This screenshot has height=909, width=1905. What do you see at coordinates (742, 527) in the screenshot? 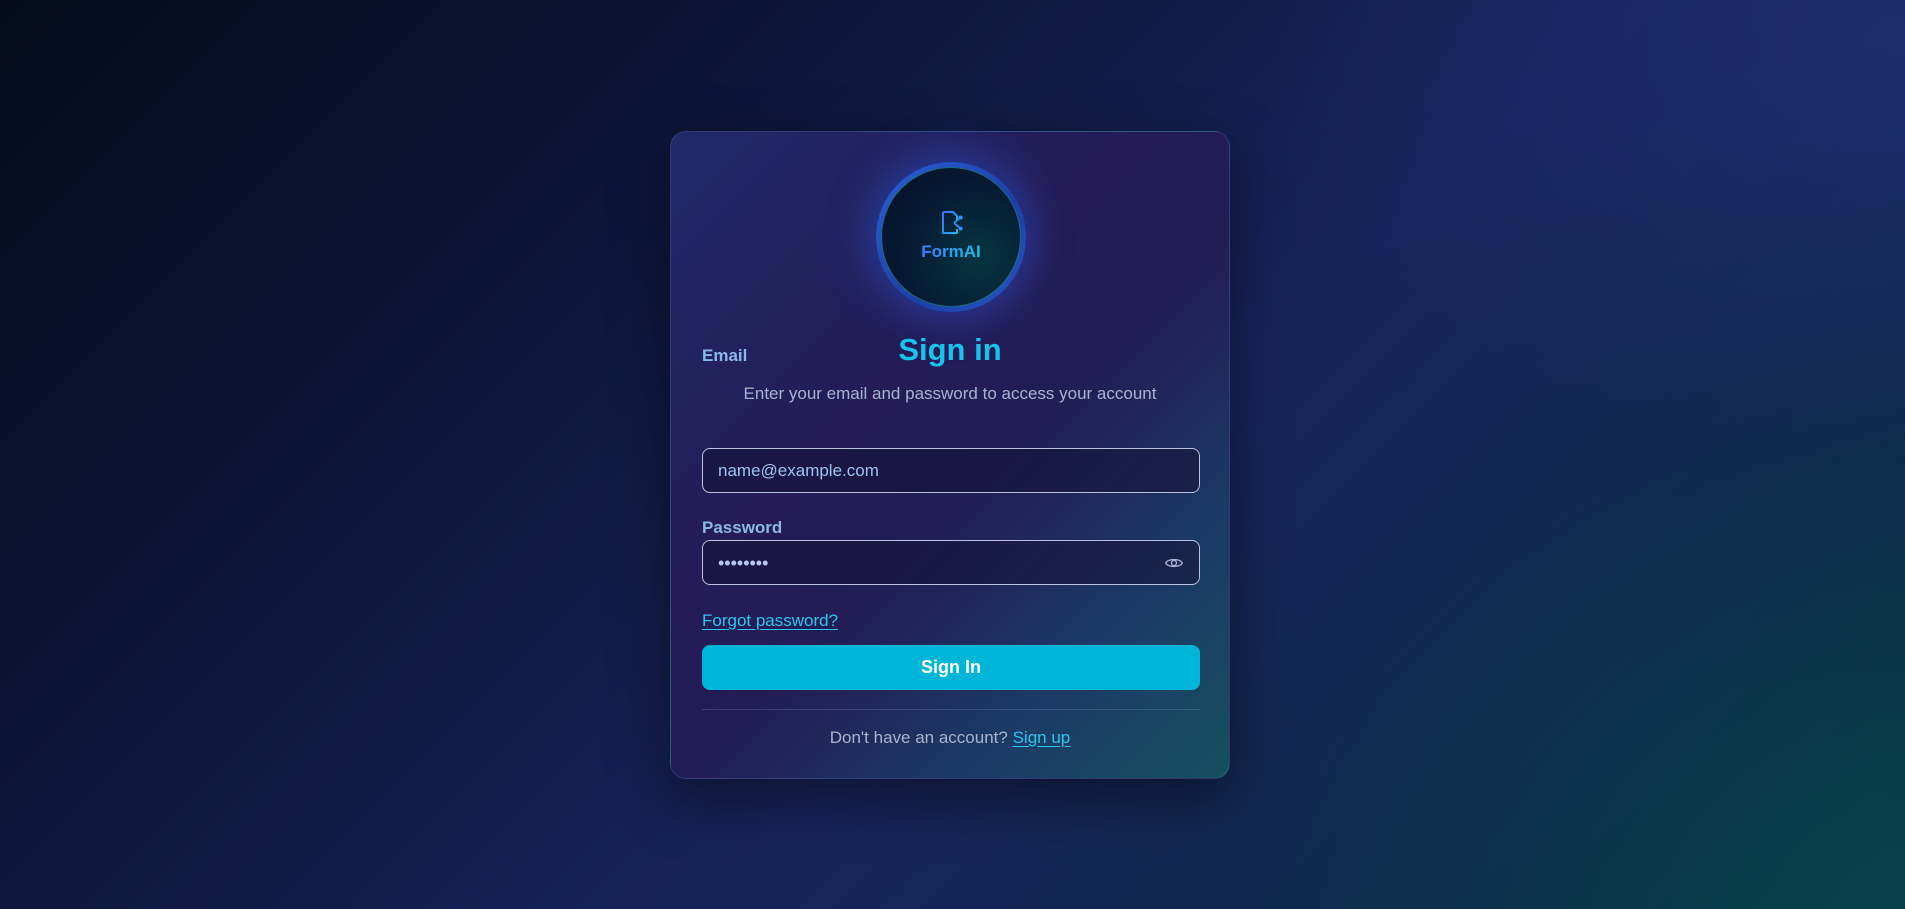
I see `password-label: Password` at bounding box center [742, 527].